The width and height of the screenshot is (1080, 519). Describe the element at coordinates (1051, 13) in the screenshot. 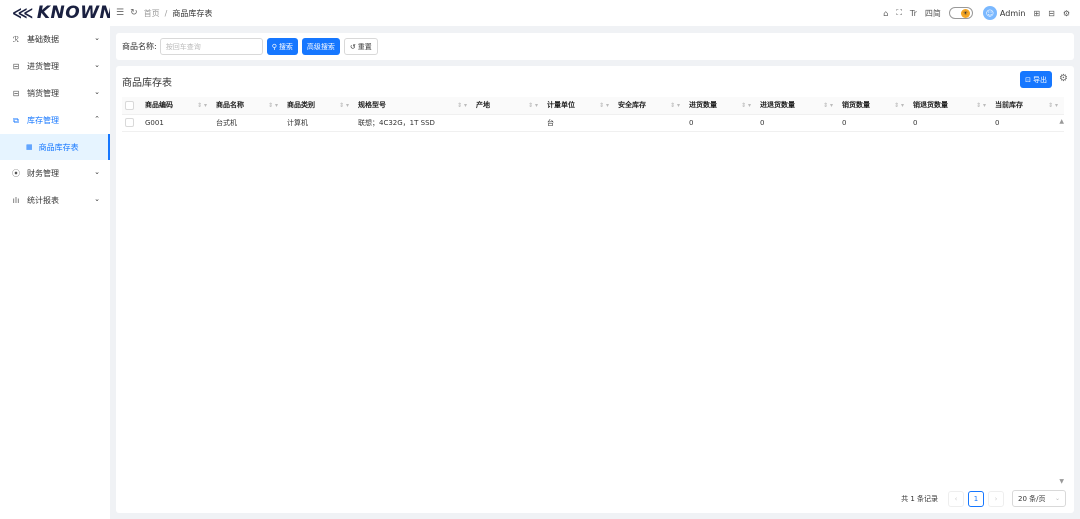

I see `layout-icon: ⊟` at that location.